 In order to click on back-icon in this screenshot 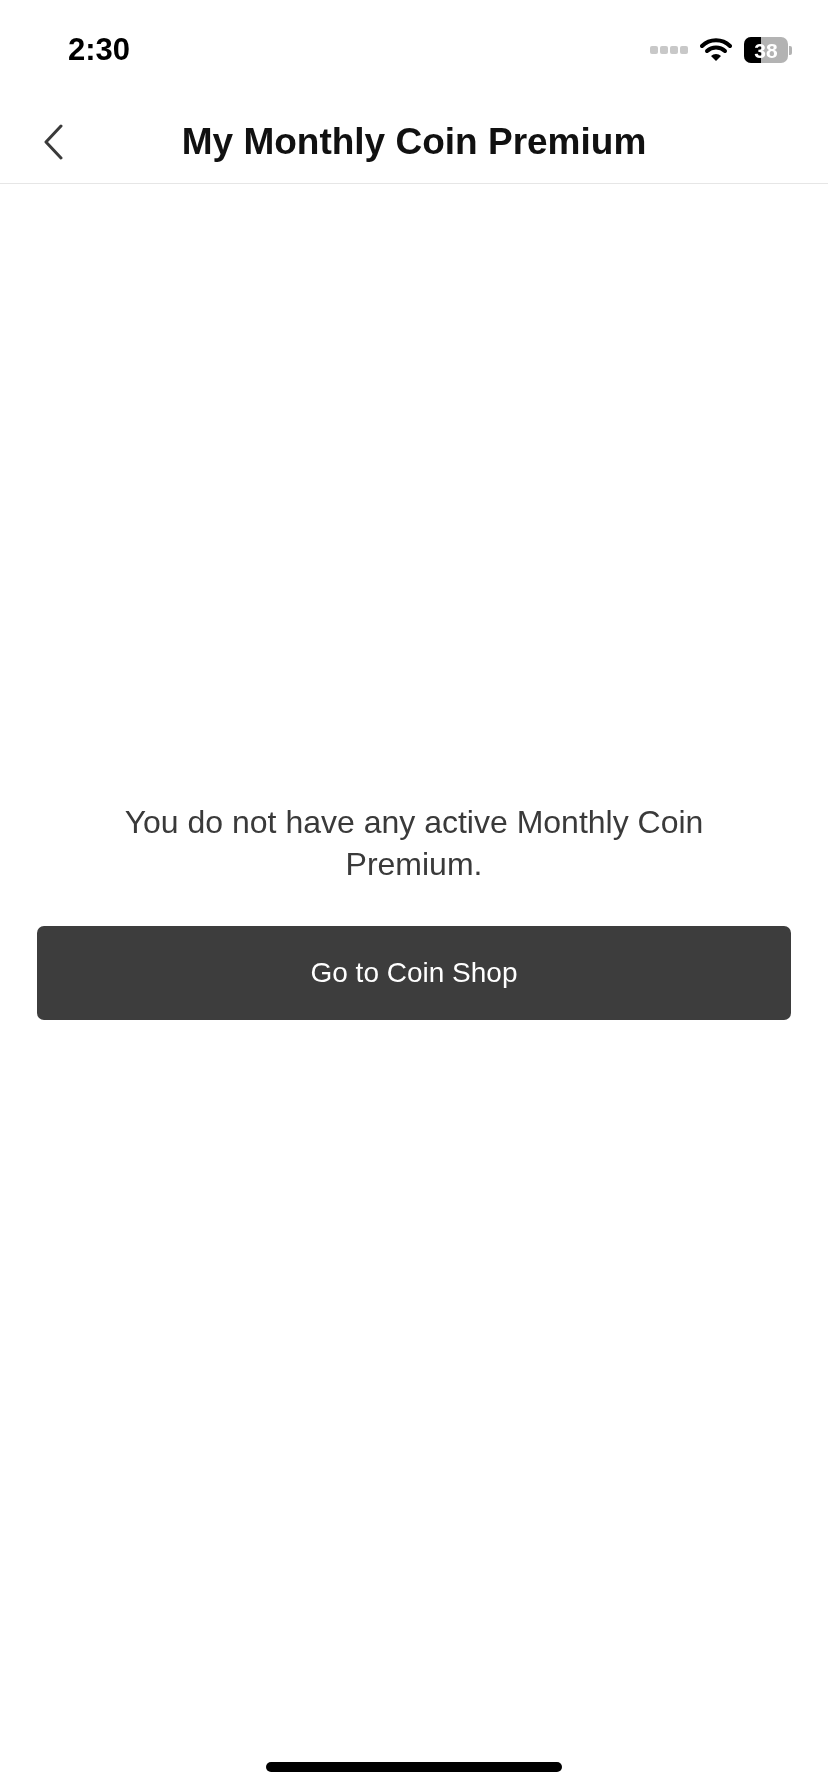, I will do `click(53, 142)`.